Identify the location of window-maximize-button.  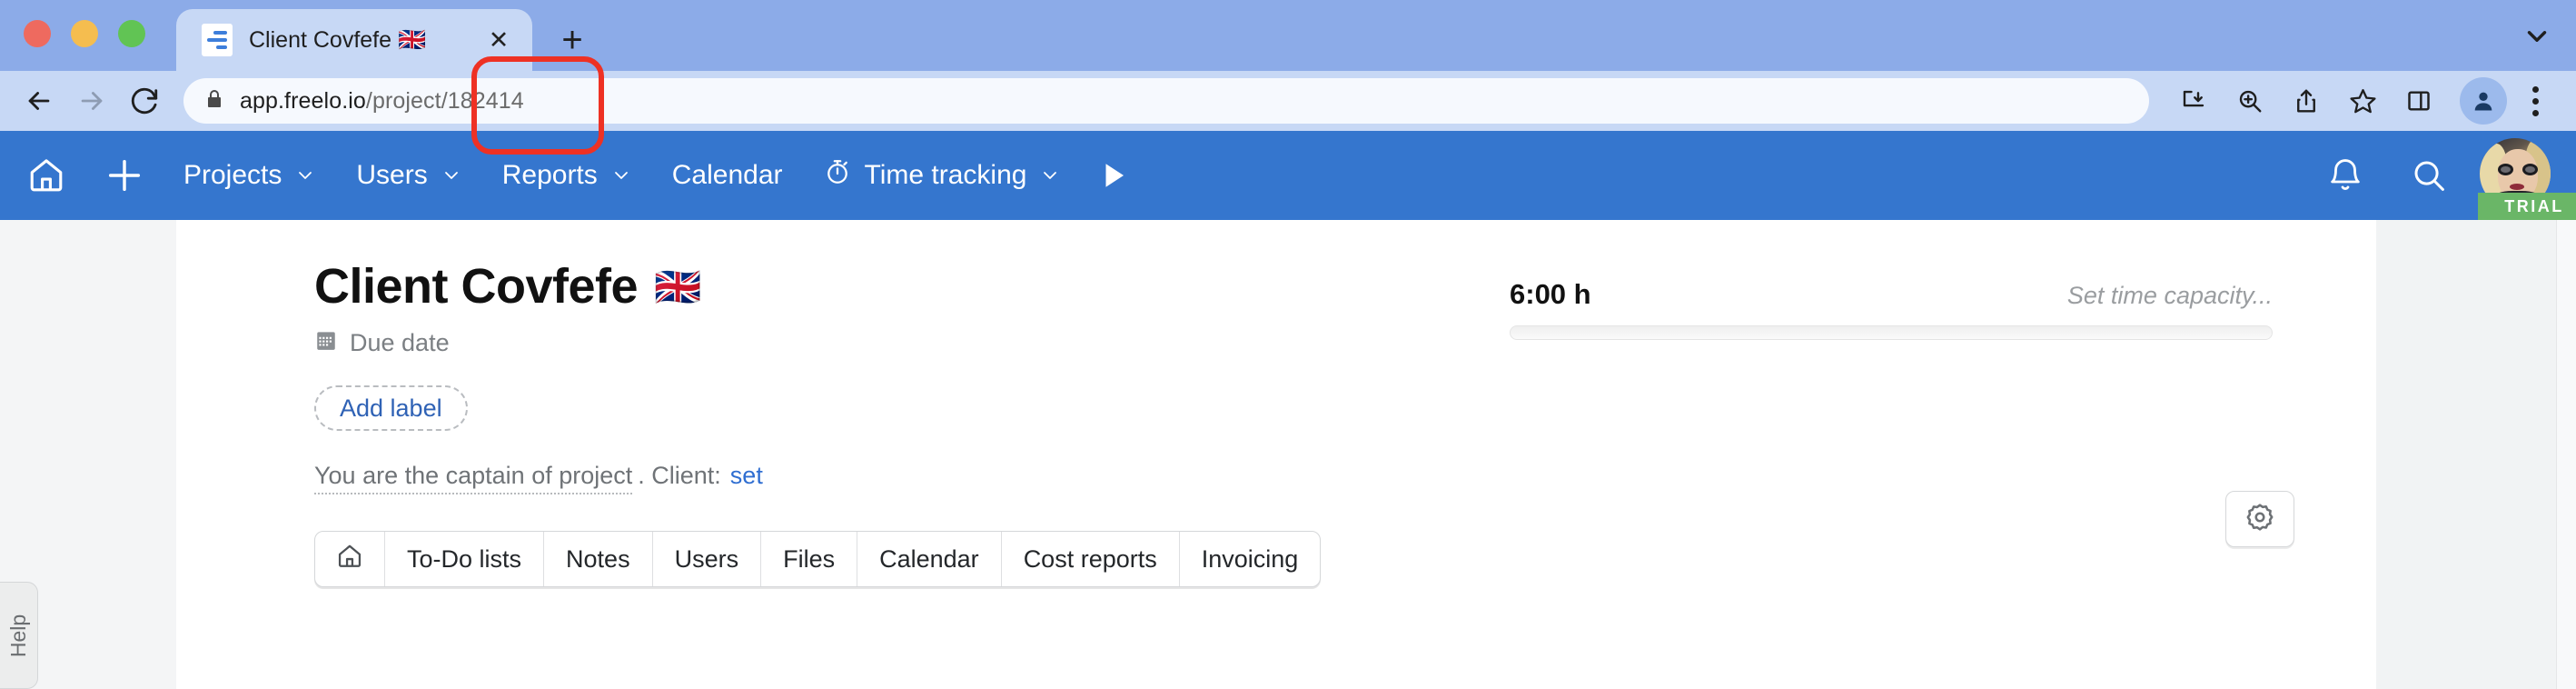
(131, 33).